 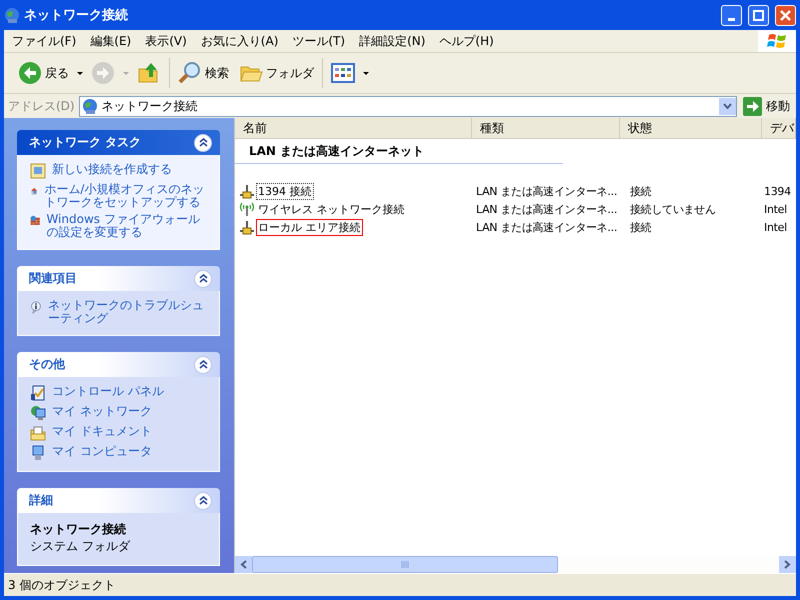 I want to click on task-link: マイ コンピュータ, so click(x=102, y=451).